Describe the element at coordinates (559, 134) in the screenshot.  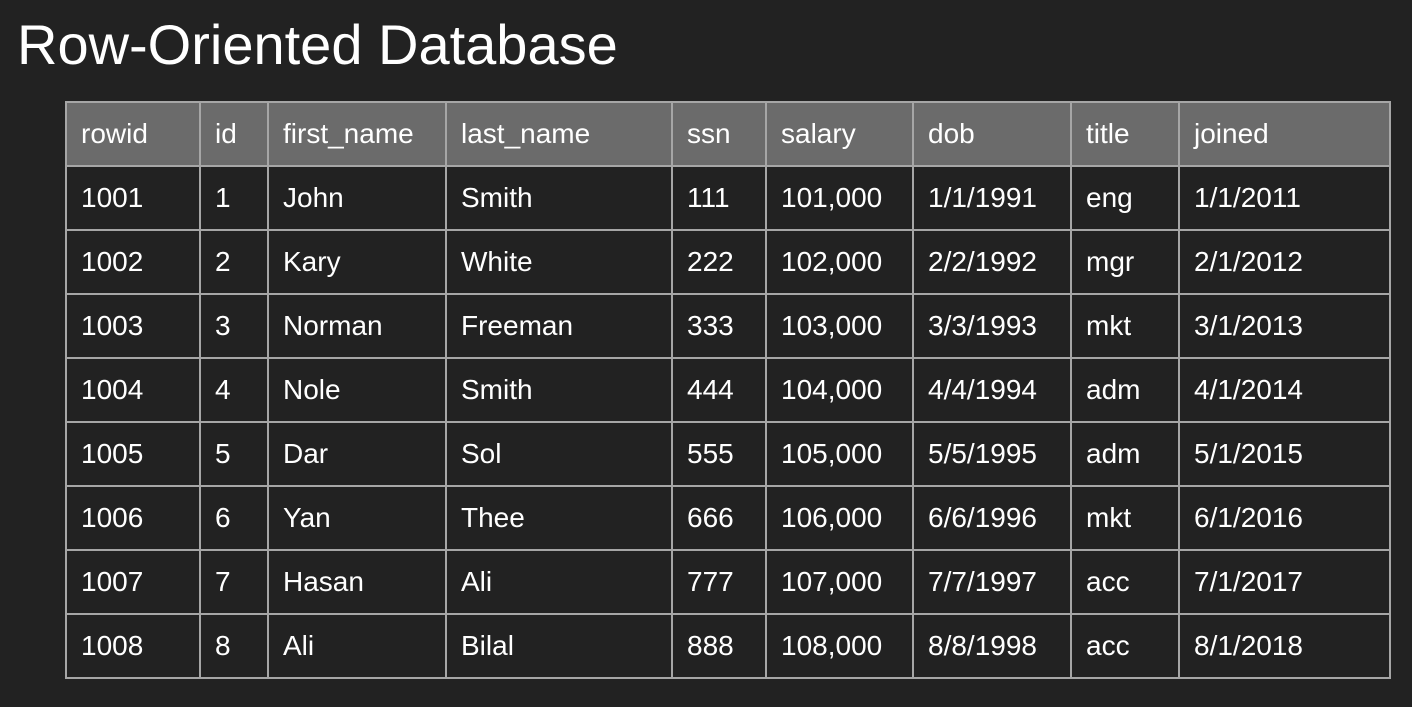
I see `column-header-last-name: last_name` at that location.